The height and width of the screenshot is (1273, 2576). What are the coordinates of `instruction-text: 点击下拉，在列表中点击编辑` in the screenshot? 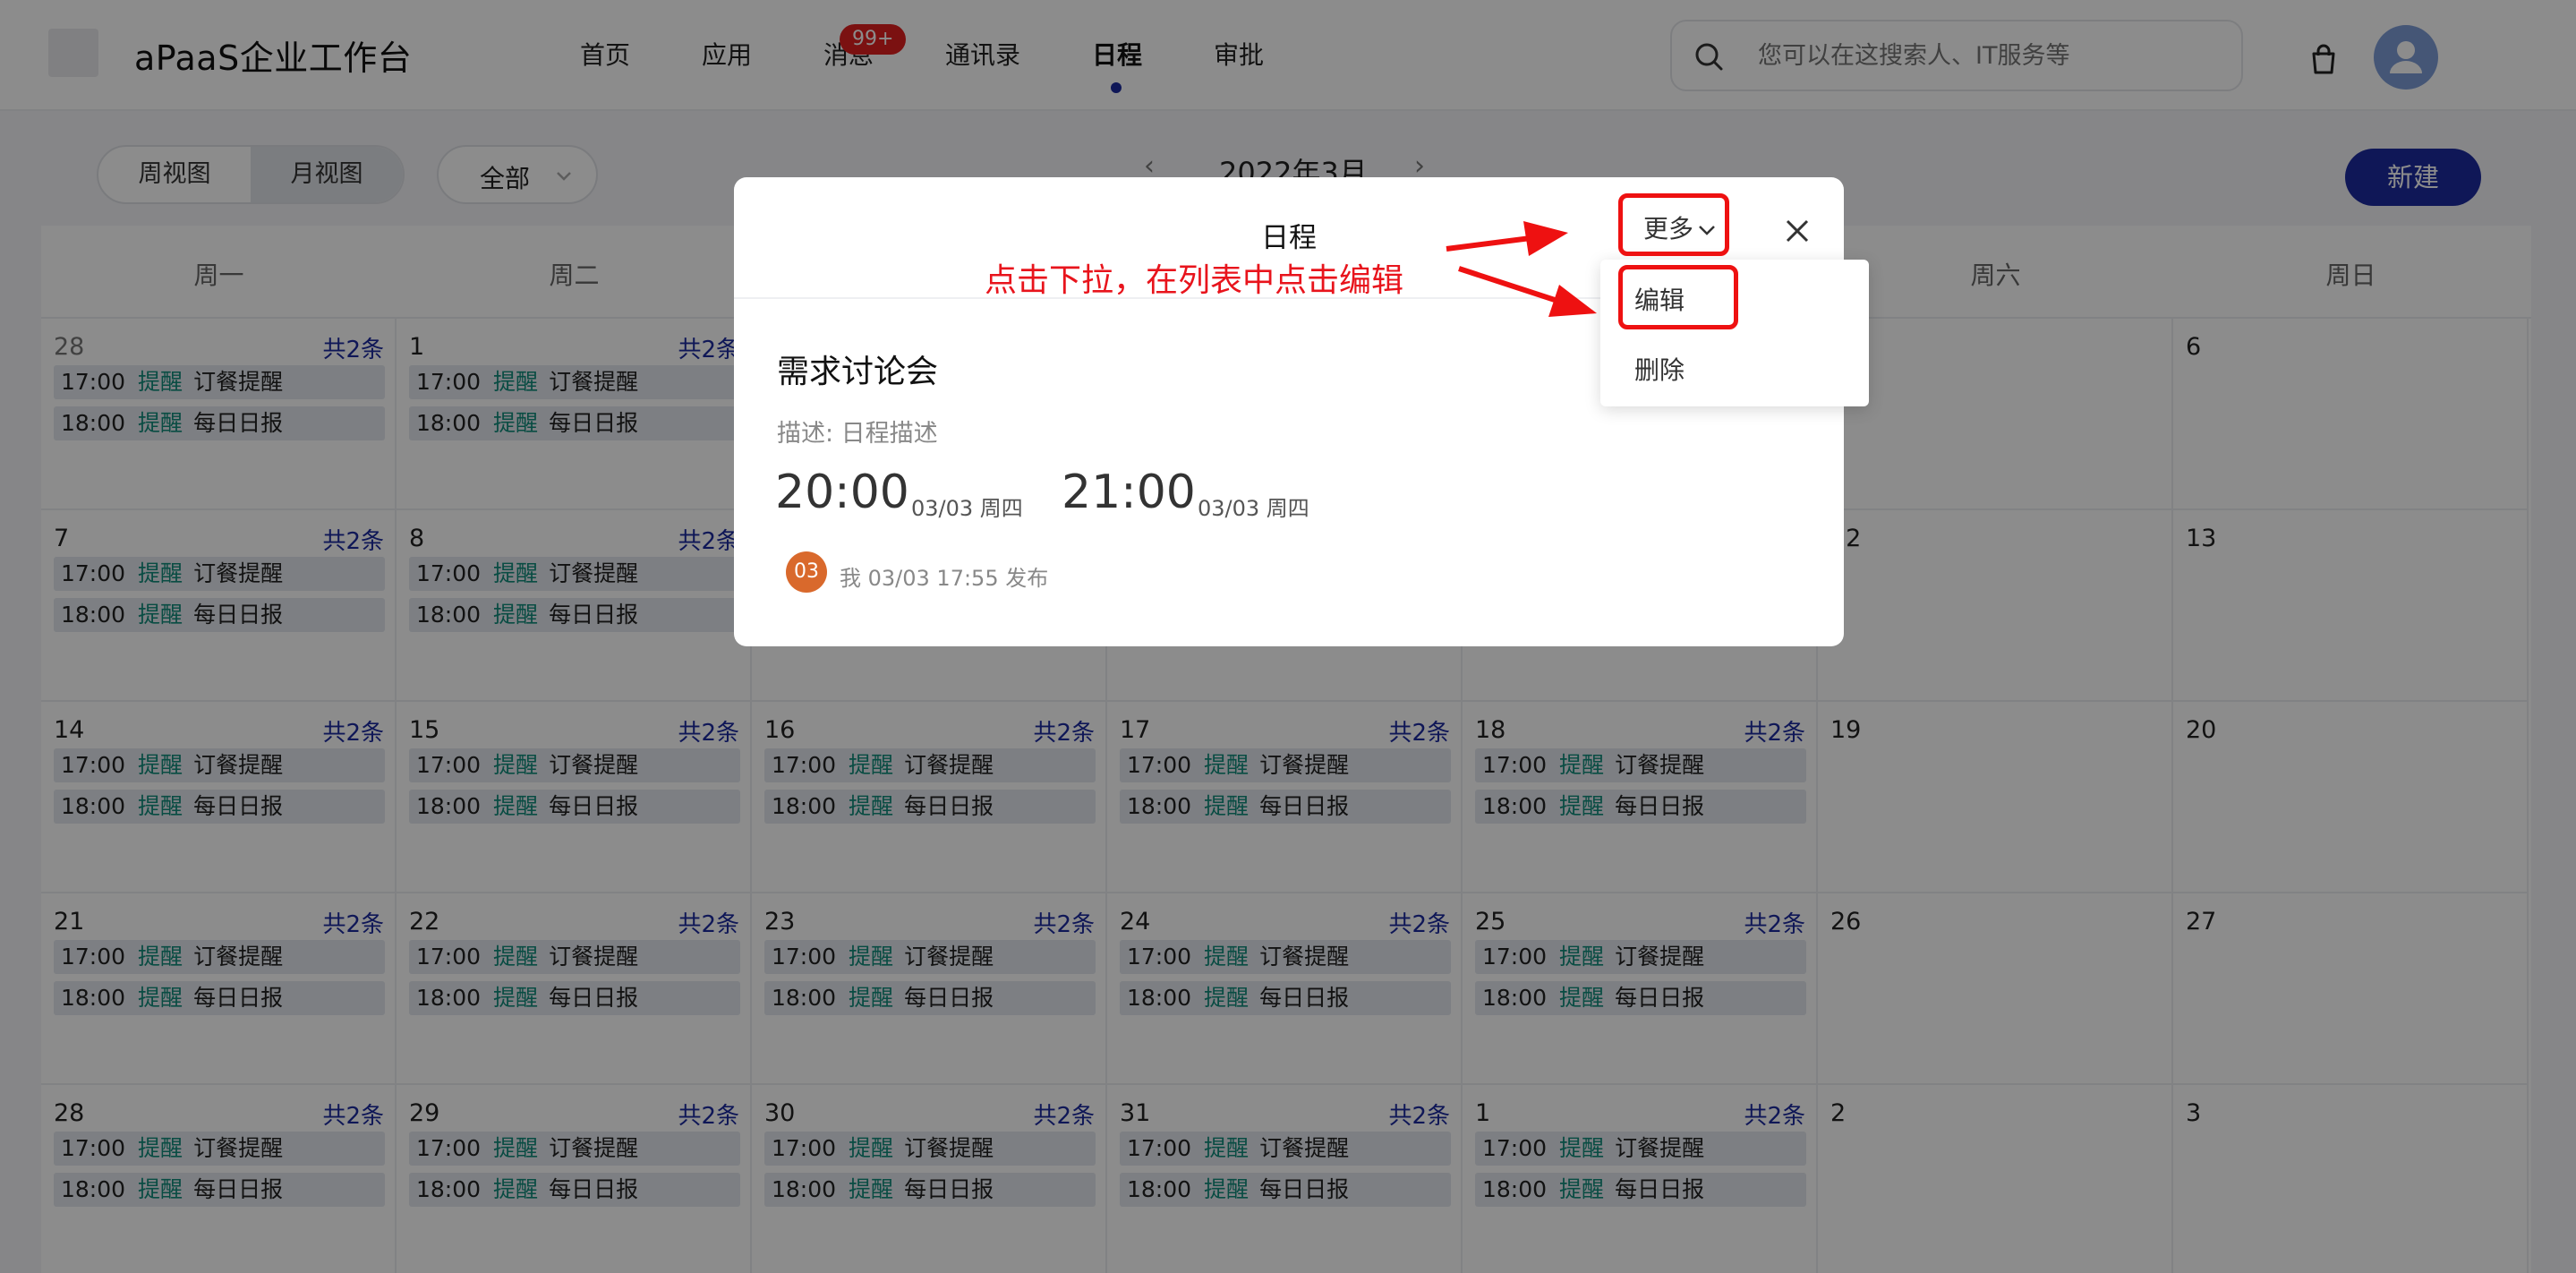 It's located at (1194, 280).